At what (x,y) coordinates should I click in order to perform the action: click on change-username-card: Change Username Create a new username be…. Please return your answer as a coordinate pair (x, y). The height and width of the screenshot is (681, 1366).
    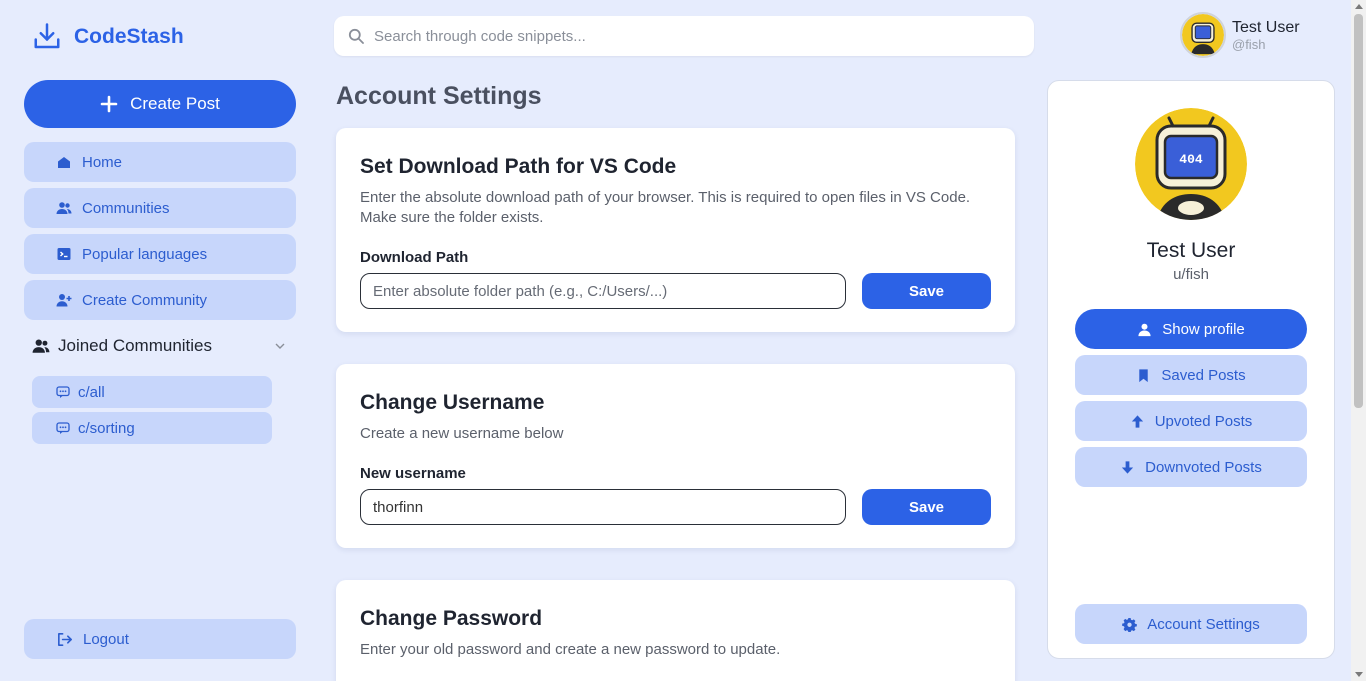
    Looking at the image, I should click on (675, 456).